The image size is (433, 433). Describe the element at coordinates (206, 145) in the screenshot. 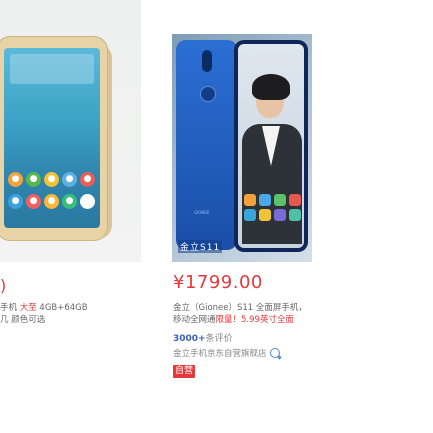

I see `phone-back-image: GIONEE` at that location.